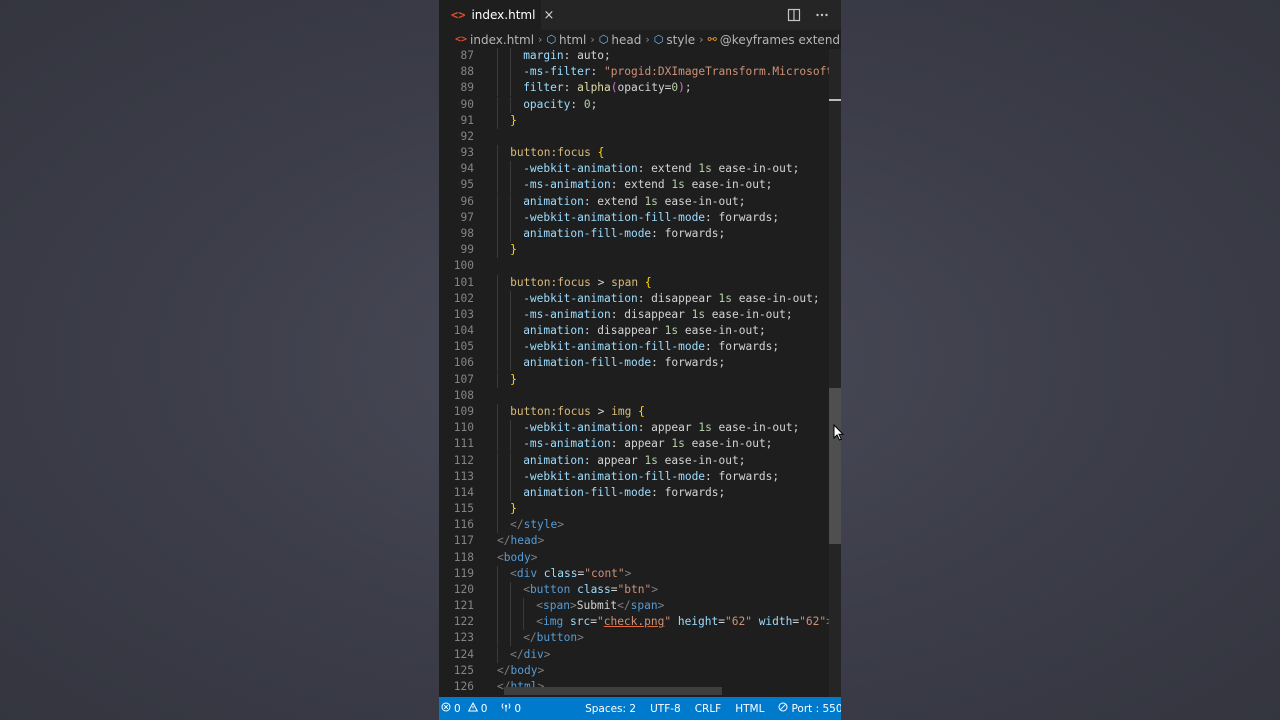  I want to click on code-line: 89 filter: alpha(opacity=0);, so click(634, 88).